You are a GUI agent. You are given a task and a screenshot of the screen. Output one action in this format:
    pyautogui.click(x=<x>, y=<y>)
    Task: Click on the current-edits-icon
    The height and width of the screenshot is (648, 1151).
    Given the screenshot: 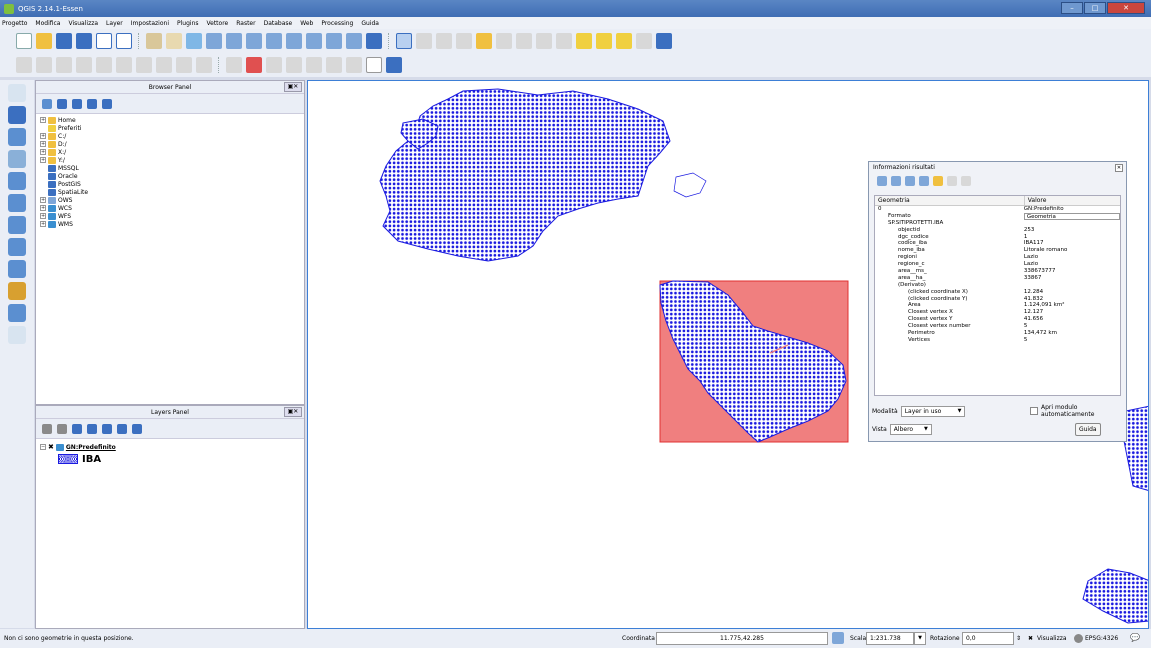 What is the action you would take?
    pyautogui.click(x=24, y=65)
    